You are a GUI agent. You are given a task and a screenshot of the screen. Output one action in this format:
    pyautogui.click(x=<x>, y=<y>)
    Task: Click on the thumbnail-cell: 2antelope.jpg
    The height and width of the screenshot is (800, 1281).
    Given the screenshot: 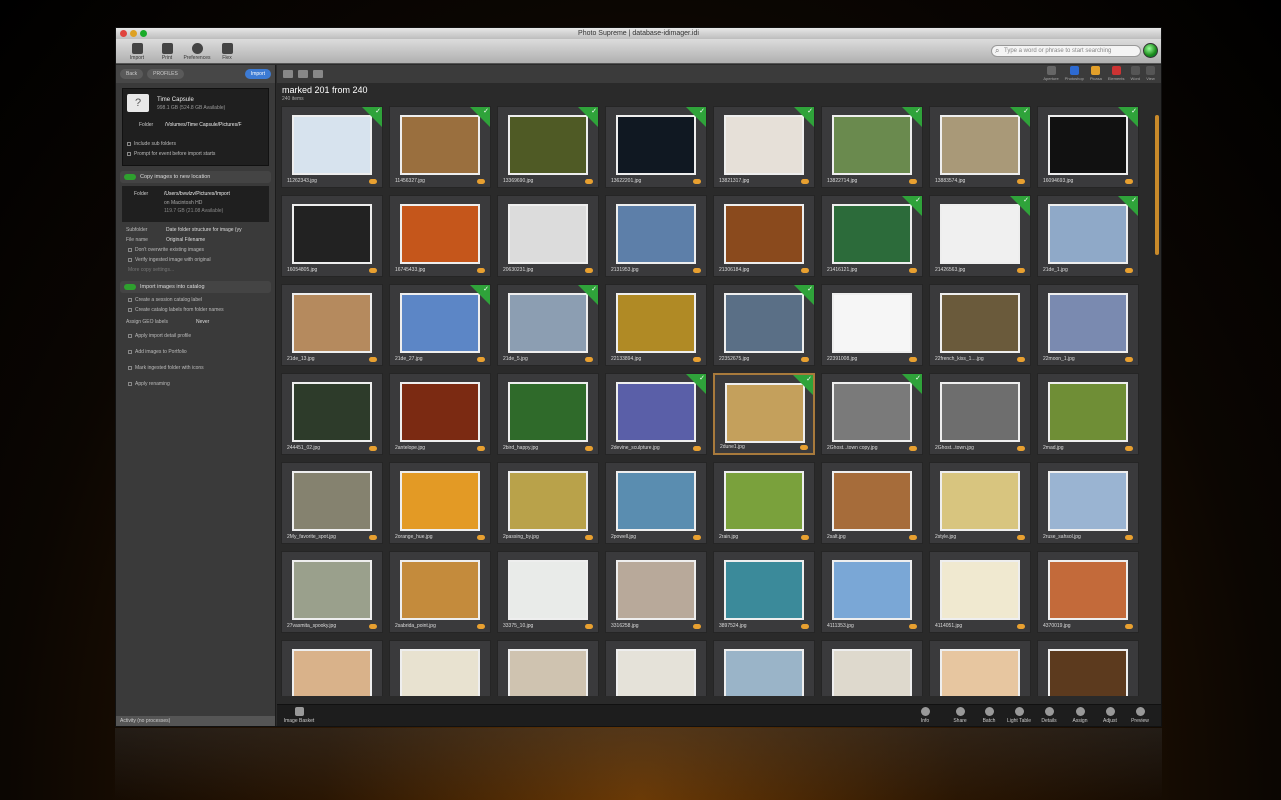 What is the action you would take?
    pyautogui.click(x=440, y=414)
    